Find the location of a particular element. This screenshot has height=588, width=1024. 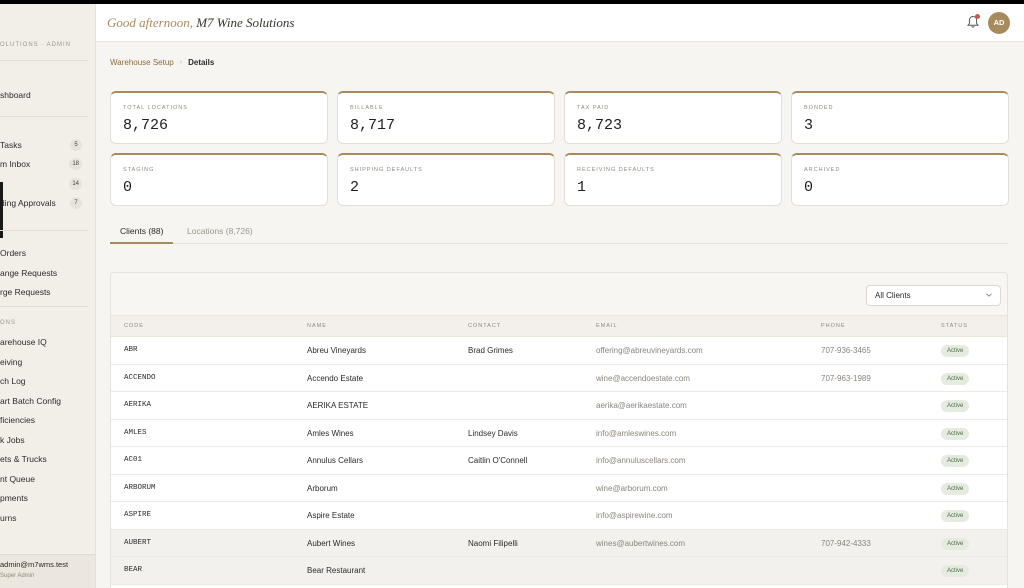

cell-email: info@amleswines.com is located at coordinates (636, 433).